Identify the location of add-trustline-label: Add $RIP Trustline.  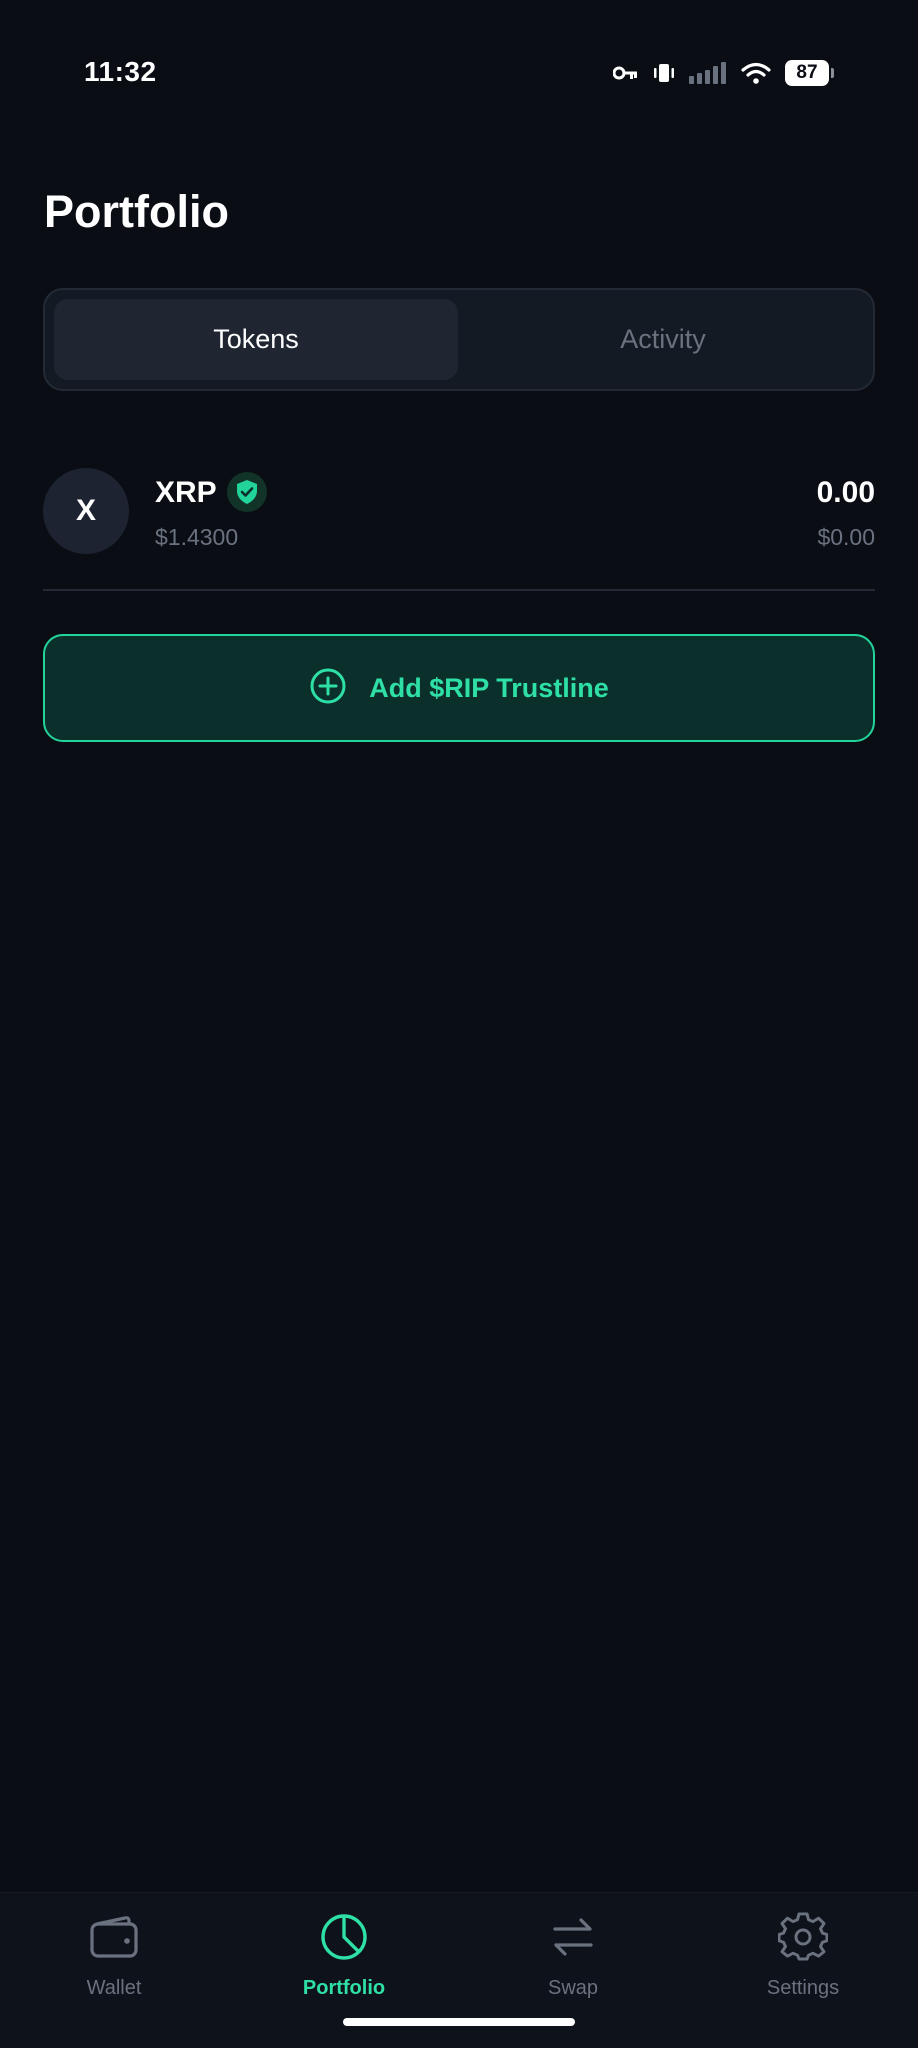
(489, 687).